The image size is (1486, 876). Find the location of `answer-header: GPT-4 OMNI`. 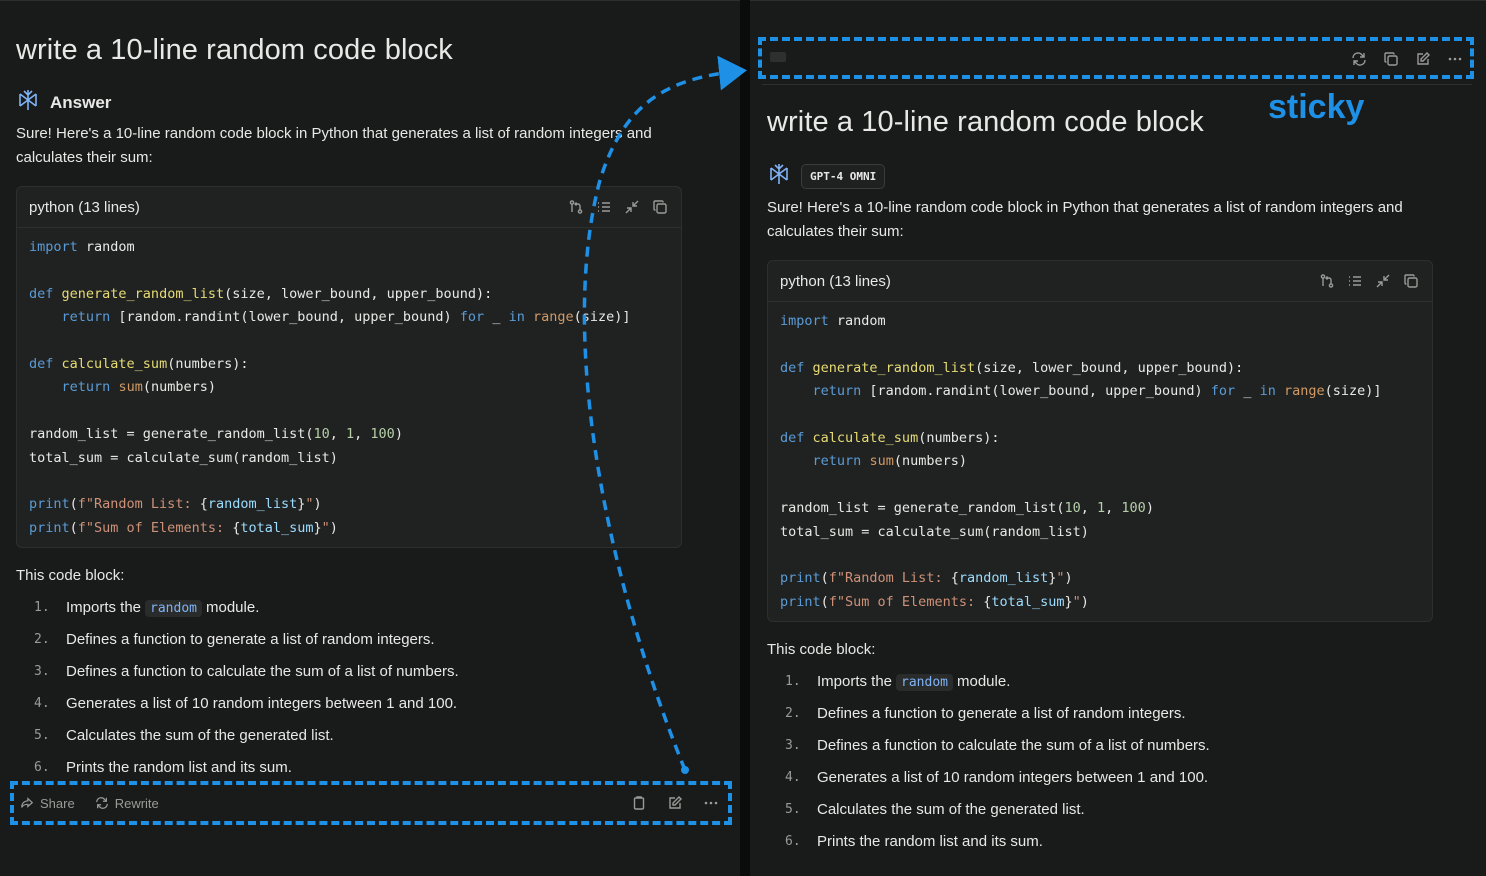

answer-header: GPT-4 OMNI is located at coordinates (826, 176).